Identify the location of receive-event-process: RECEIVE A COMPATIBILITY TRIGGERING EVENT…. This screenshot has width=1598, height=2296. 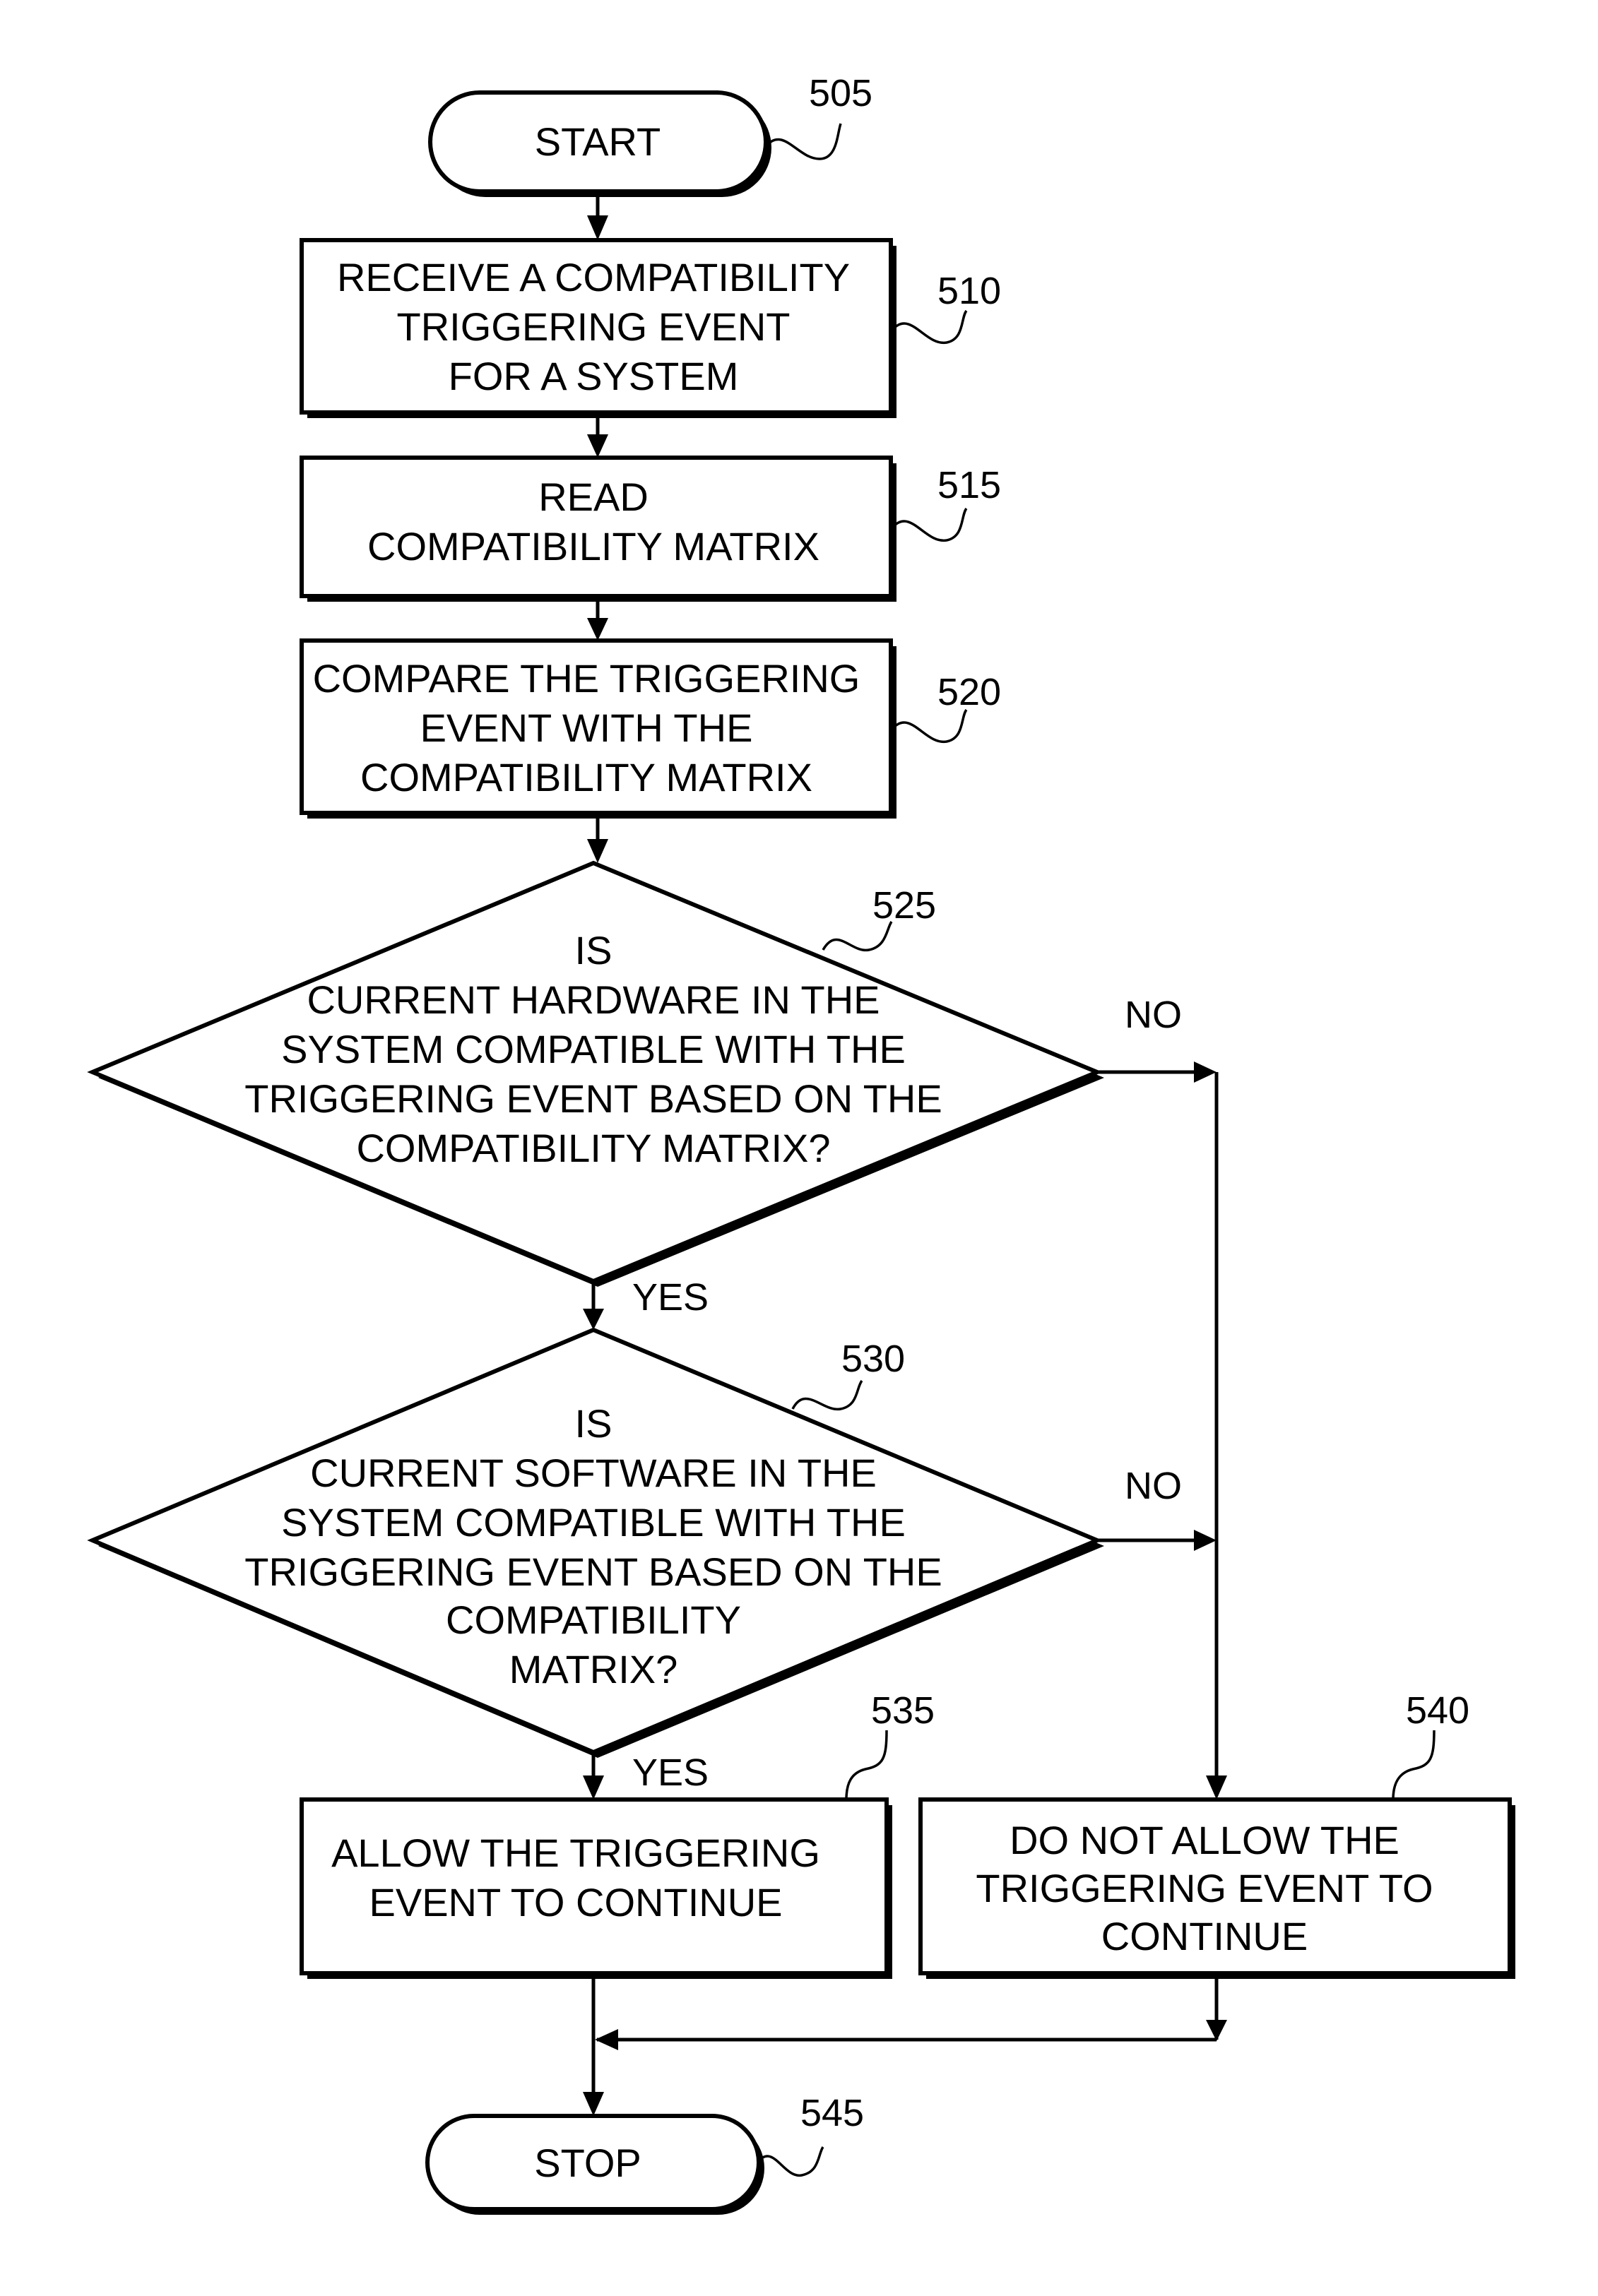
(598, 328).